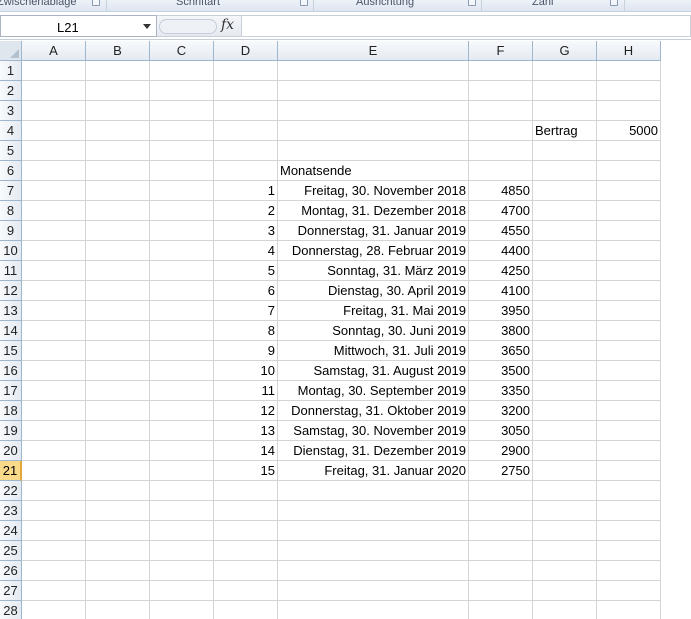 This screenshot has width=691, height=619. What do you see at coordinates (182, 571) in the screenshot?
I see `cell-c26` at bounding box center [182, 571].